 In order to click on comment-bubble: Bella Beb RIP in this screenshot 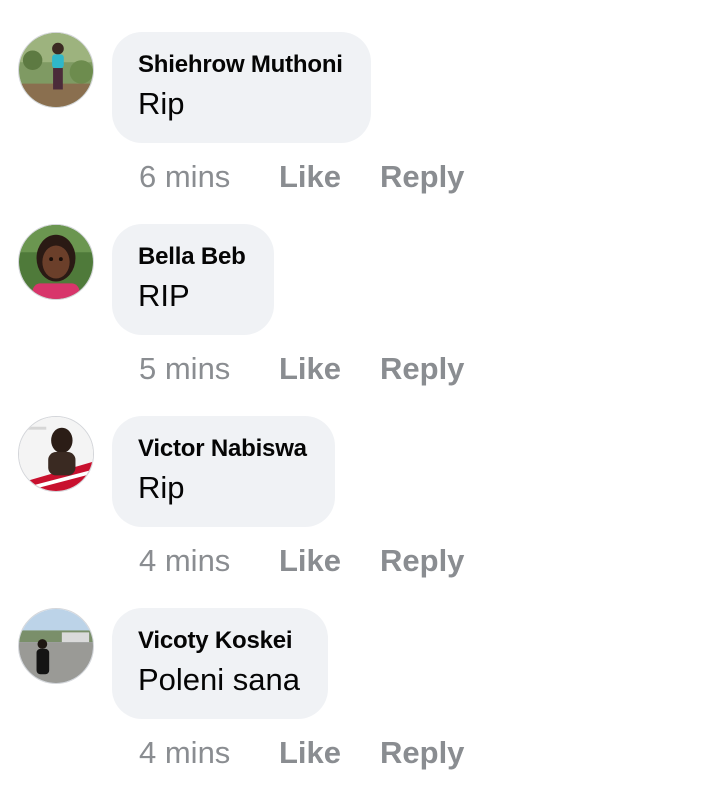, I will do `click(193, 279)`.